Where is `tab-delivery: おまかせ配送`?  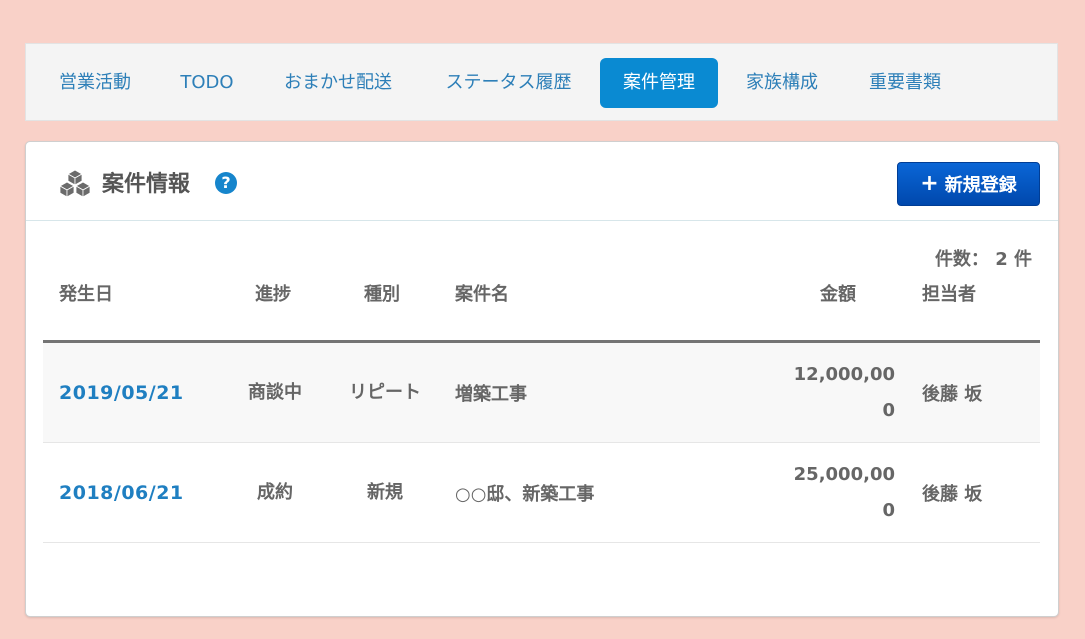 tab-delivery: おまかせ配送 is located at coordinates (338, 83).